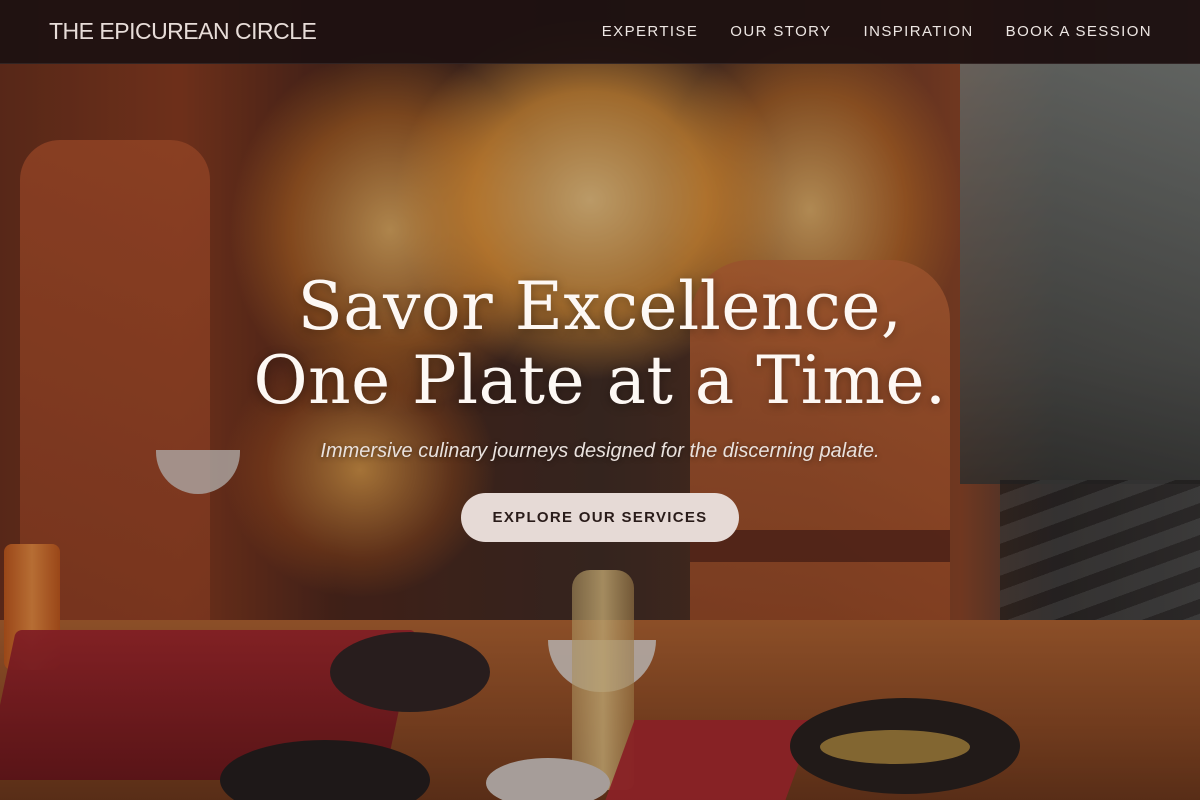 The width and height of the screenshot is (1200, 800). I want to click on site-logo: THE EPICUREAN CIRCLE, so click(183, 31).